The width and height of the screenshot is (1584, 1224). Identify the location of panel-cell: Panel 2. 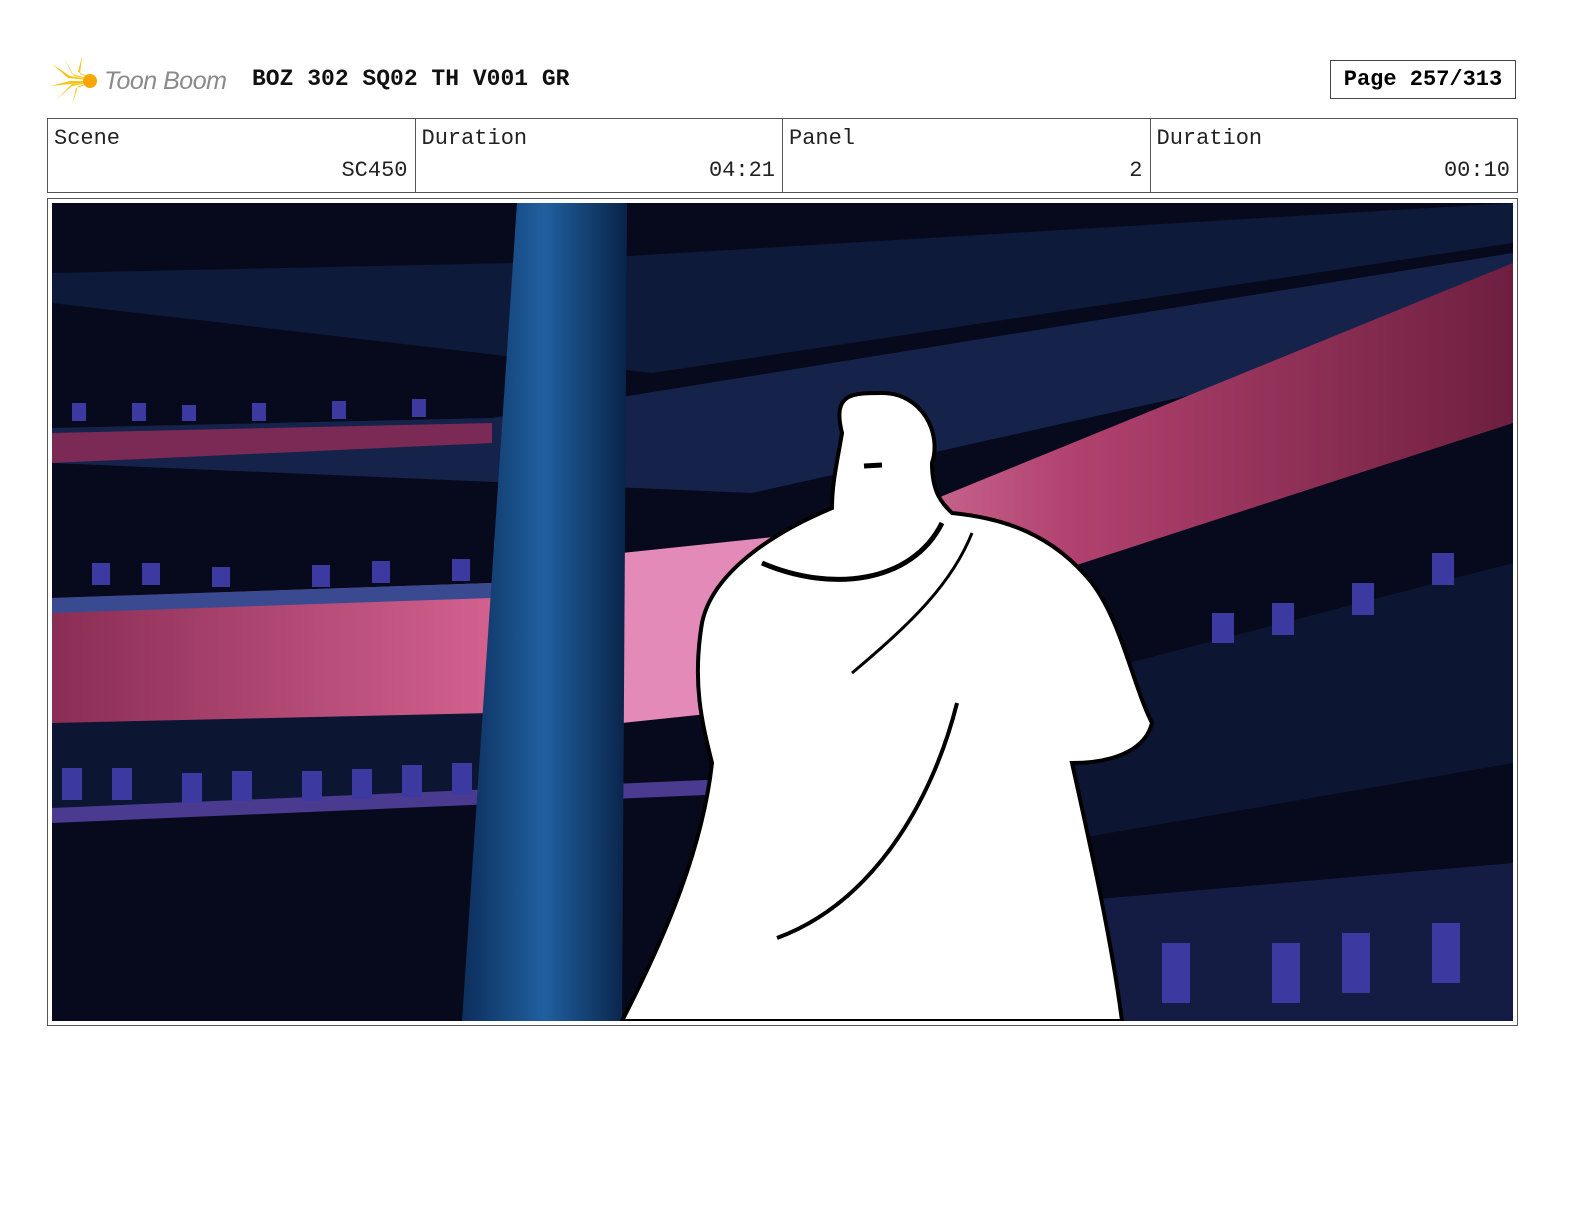
(967, 155).